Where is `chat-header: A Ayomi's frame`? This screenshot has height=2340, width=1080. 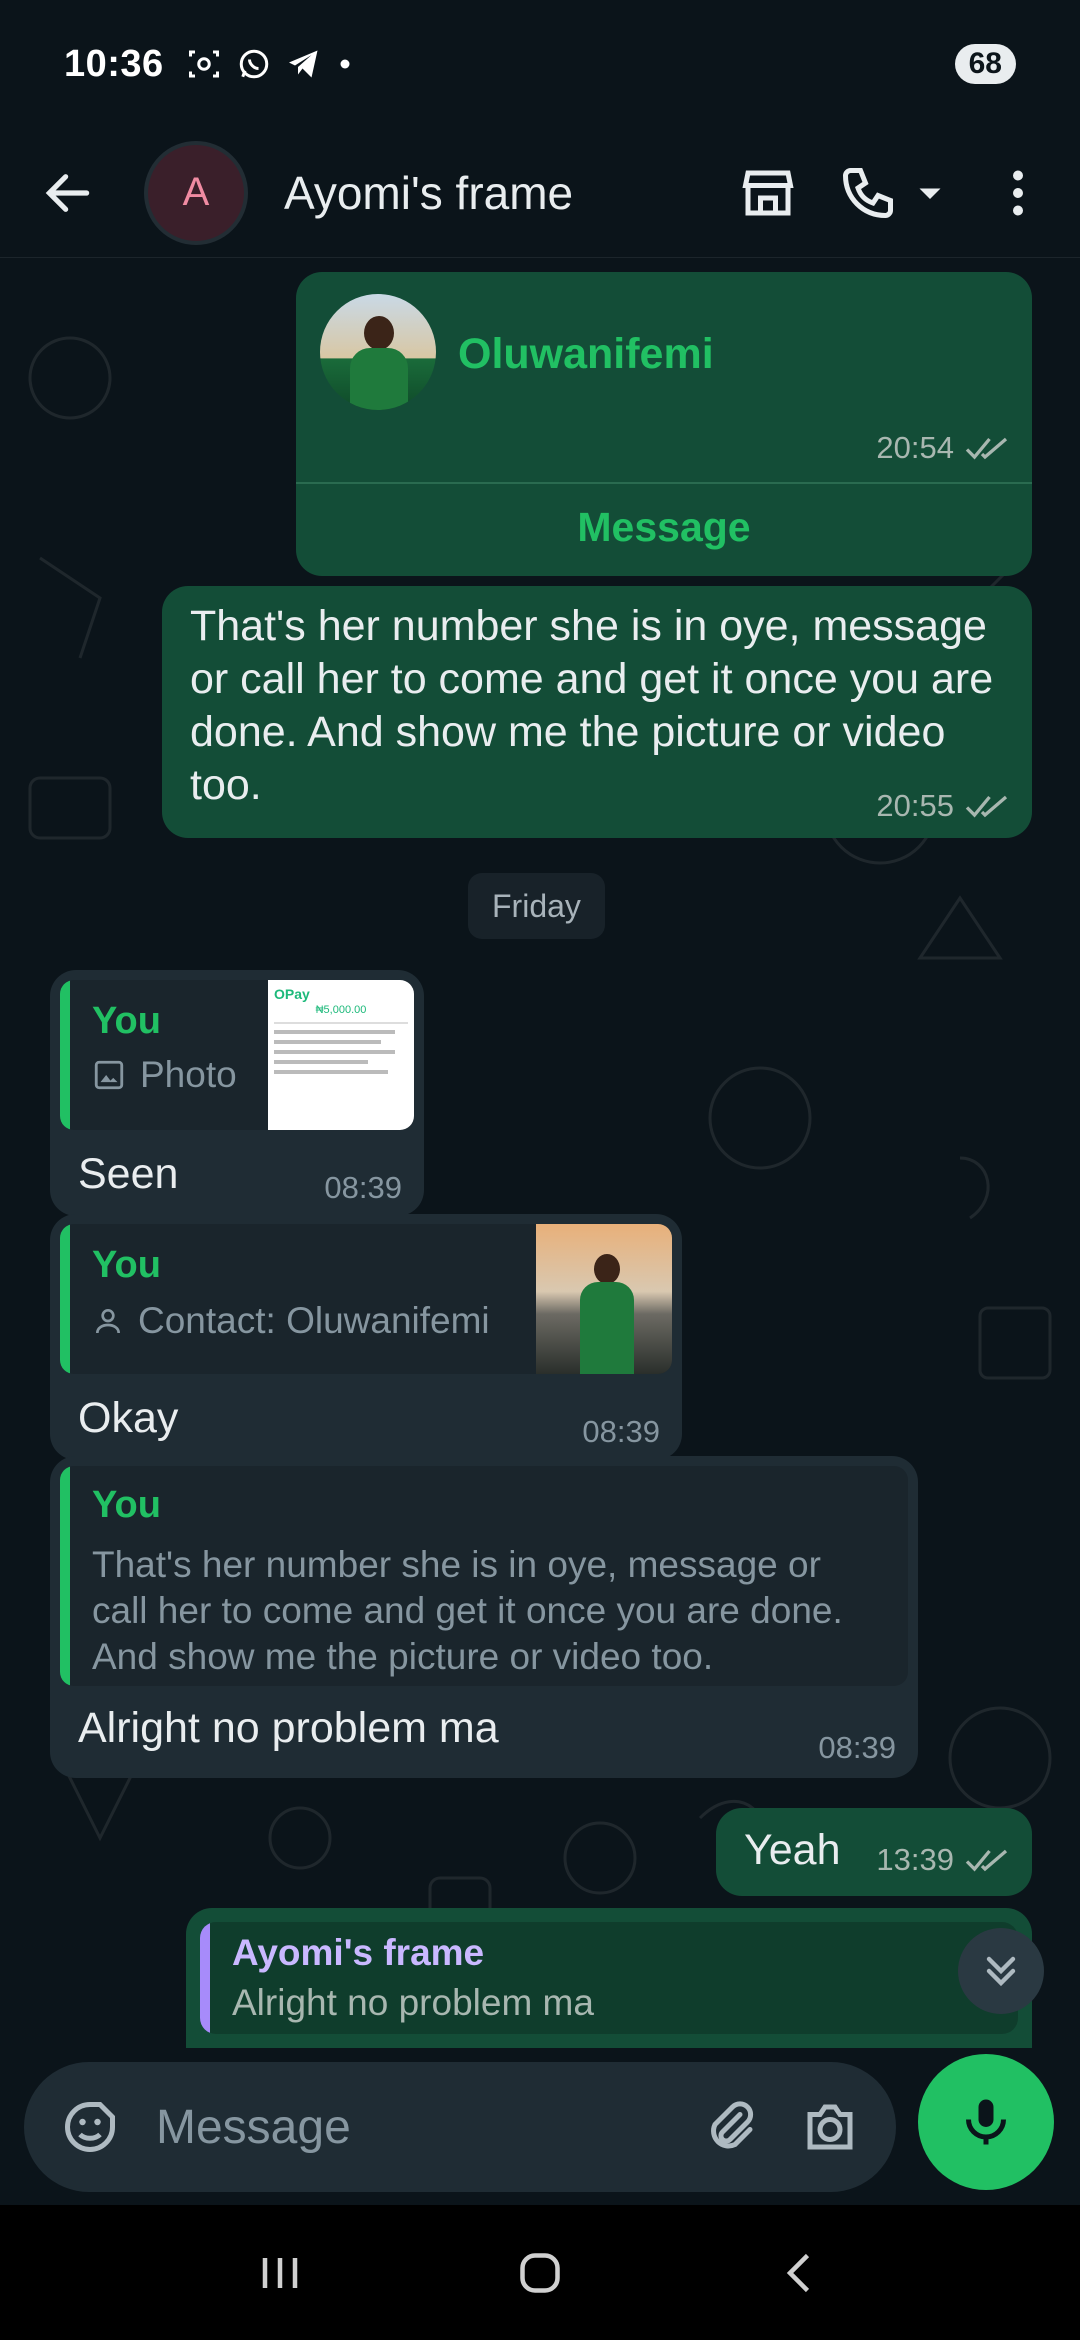
chat-header: A Ayomi's frame is located at coordinates (540, 193).